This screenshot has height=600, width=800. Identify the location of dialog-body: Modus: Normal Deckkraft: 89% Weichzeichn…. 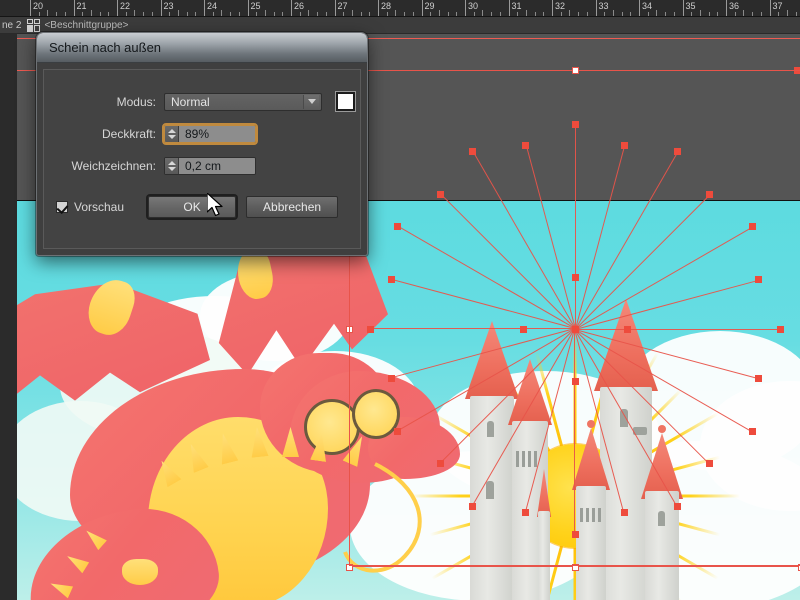
(202, 159).